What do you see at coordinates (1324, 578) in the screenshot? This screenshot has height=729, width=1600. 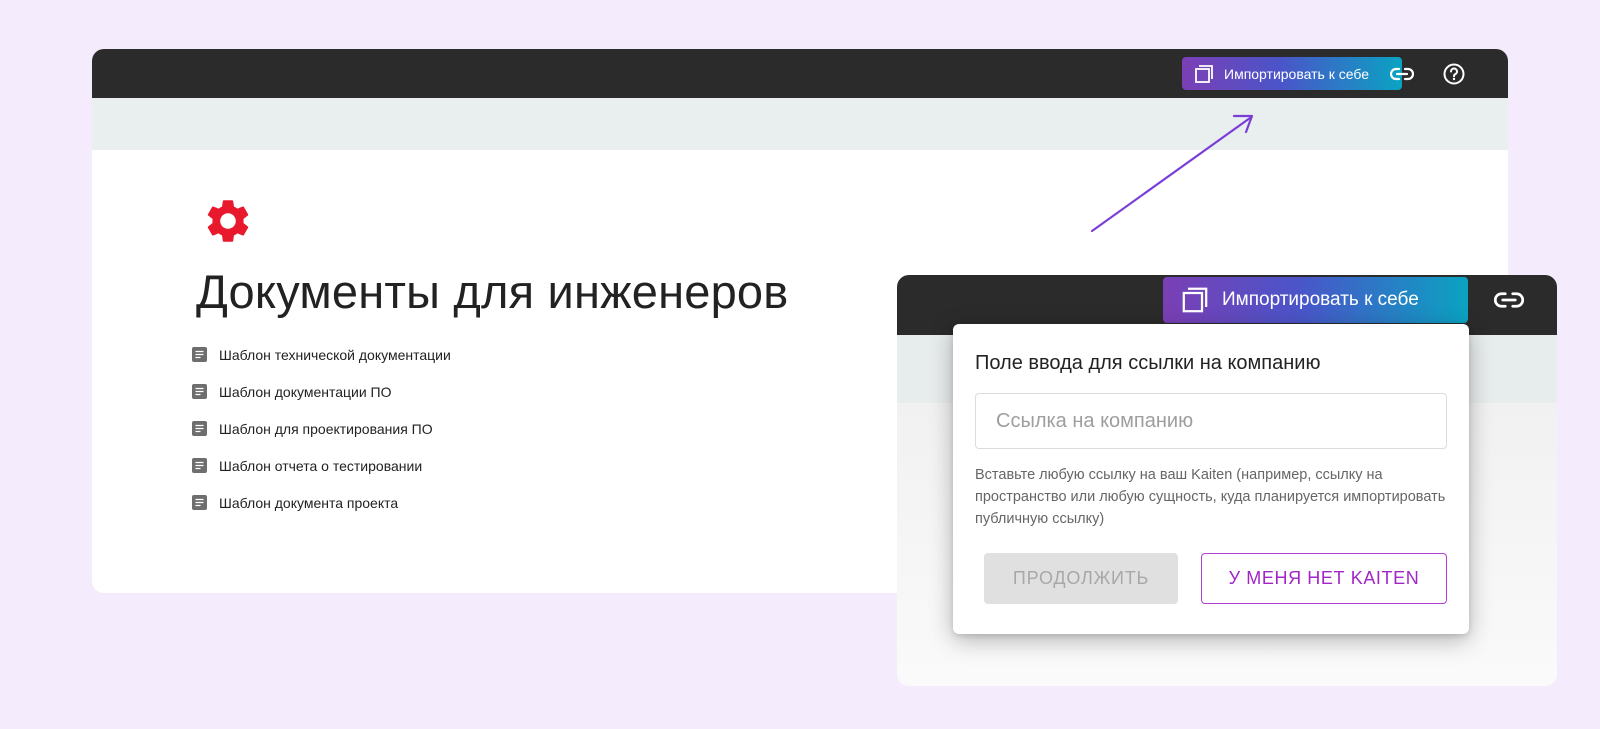 I see `no-kaiten-button: У МЕНЯ НЕТ KAITEN` at bounding box center [1324, 578].